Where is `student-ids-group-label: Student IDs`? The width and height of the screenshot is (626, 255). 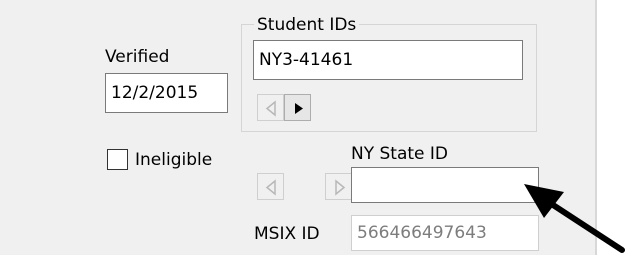
student-ids-group-label: Student IDs is located at coordinates (307, 25).